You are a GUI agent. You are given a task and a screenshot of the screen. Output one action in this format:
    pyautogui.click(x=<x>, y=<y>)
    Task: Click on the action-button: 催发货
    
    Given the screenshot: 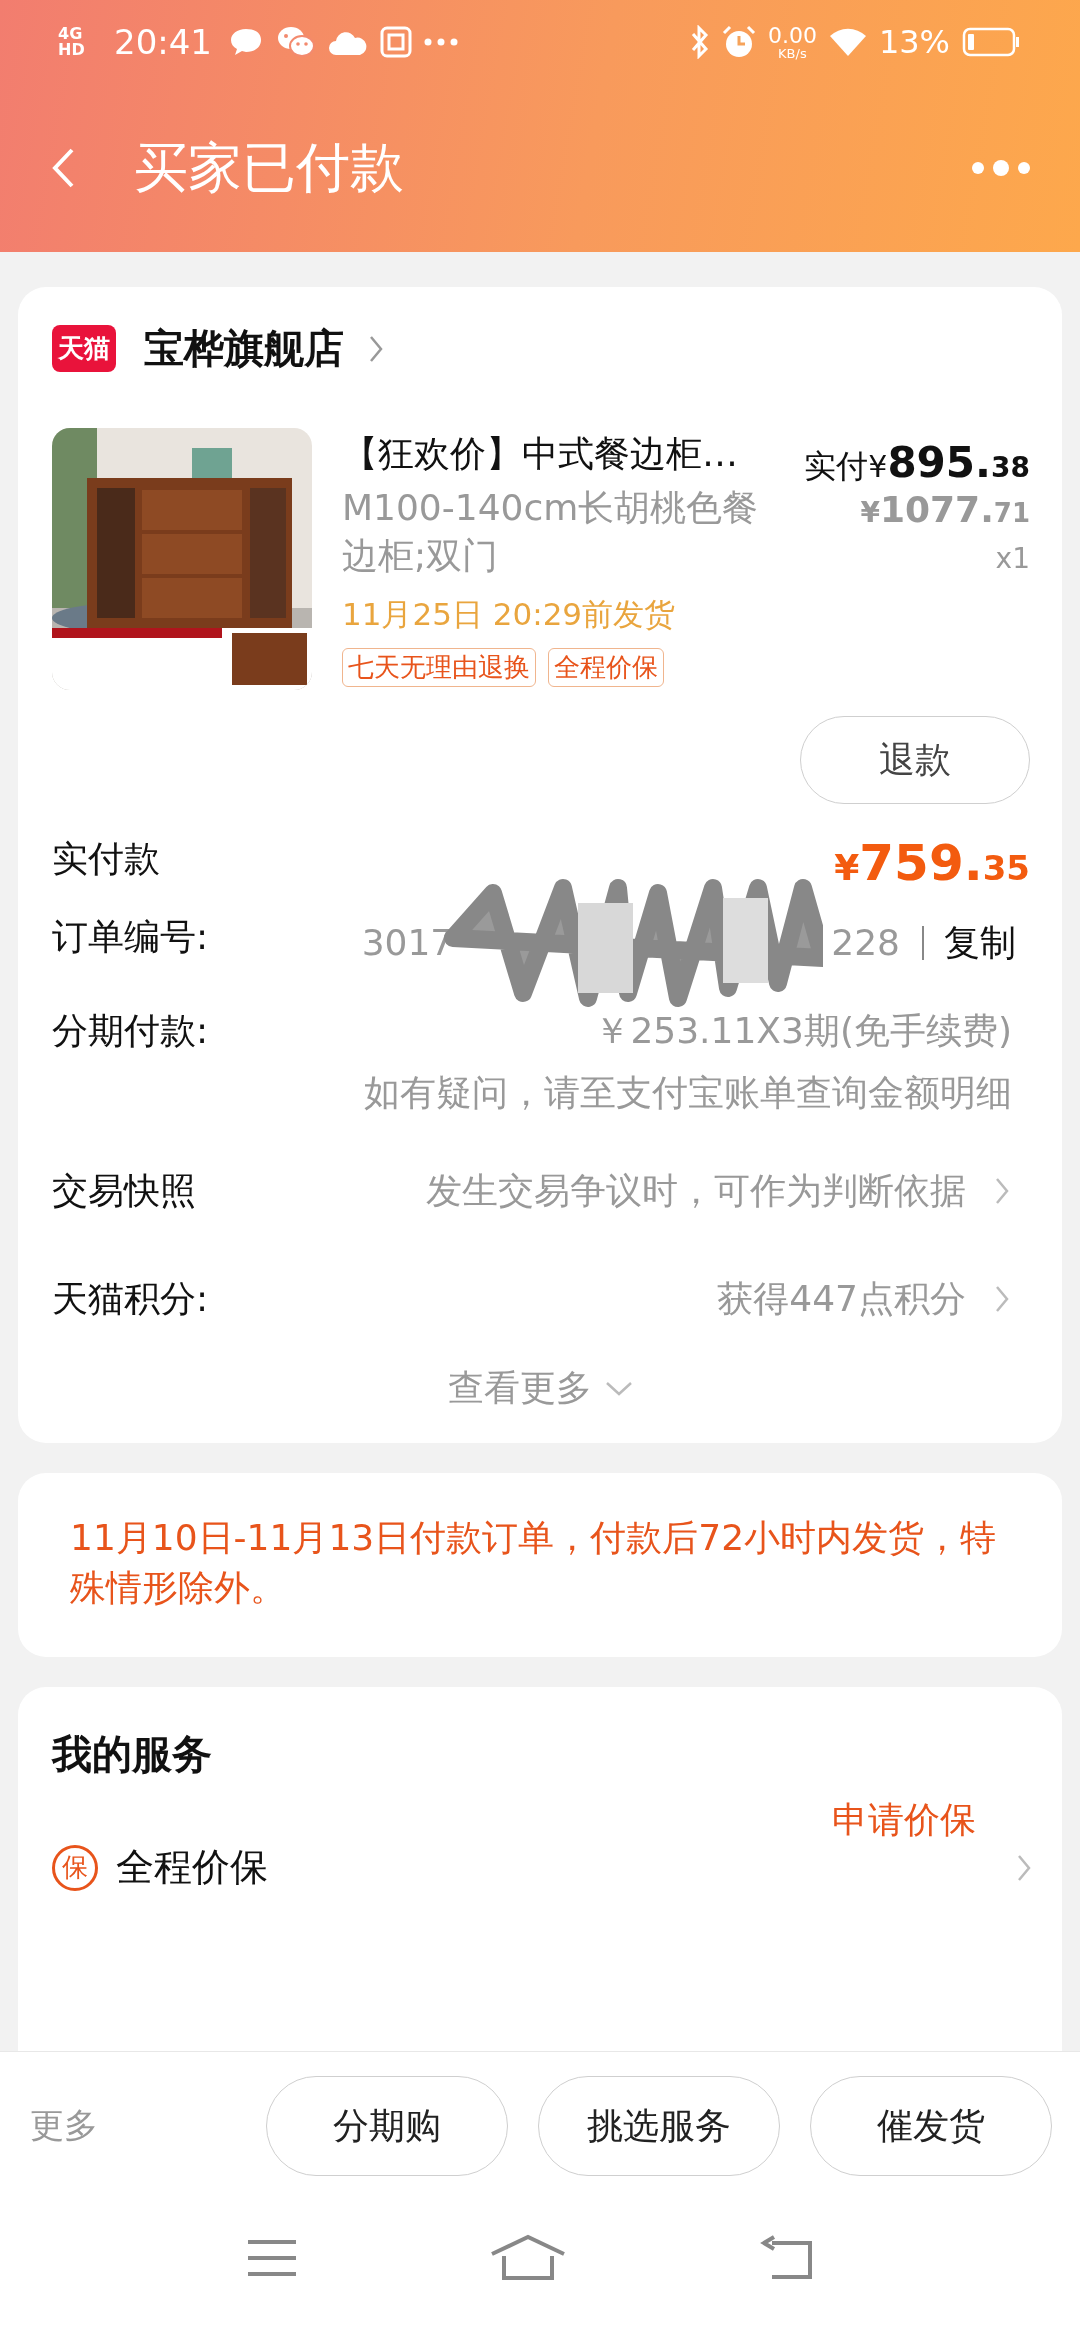 What is the action you would take?
    pyautogui.click(x=931, y=2126)
    